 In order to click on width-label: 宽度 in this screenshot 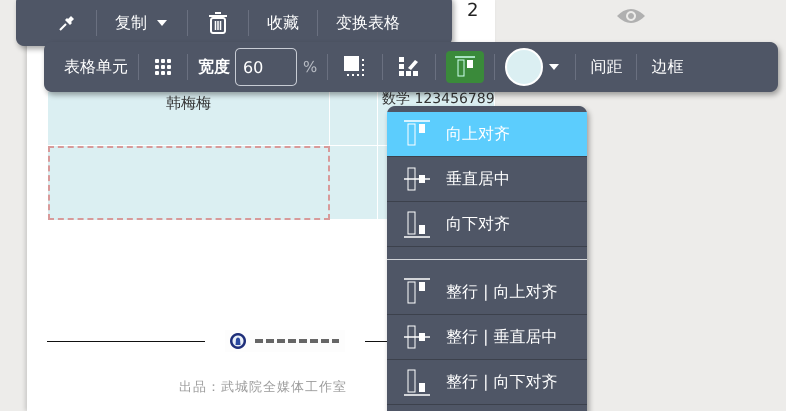, I will do `click(214, 67)`.